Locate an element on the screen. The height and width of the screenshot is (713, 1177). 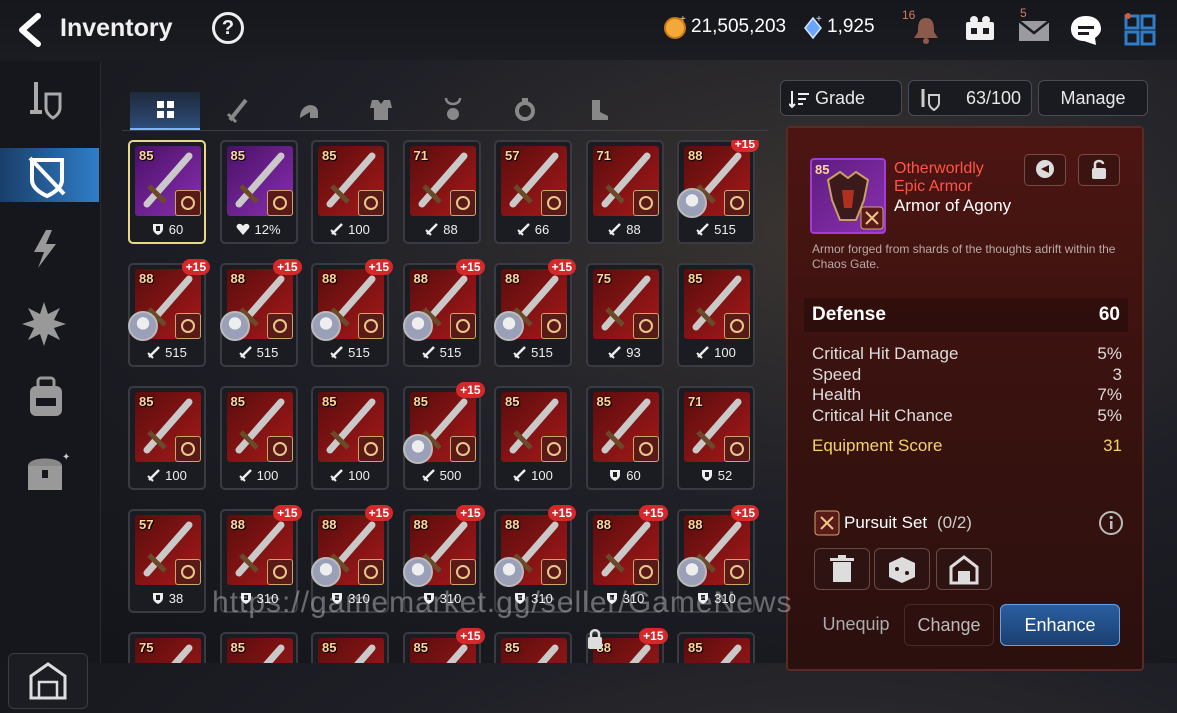
gold-coin-icon: + is located at coordinates (675, 26).